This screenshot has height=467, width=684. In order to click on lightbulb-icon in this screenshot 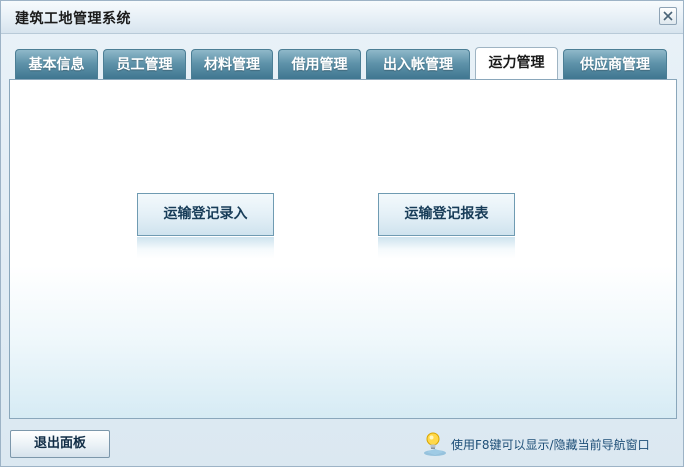, I will do `click(435, 444)`.